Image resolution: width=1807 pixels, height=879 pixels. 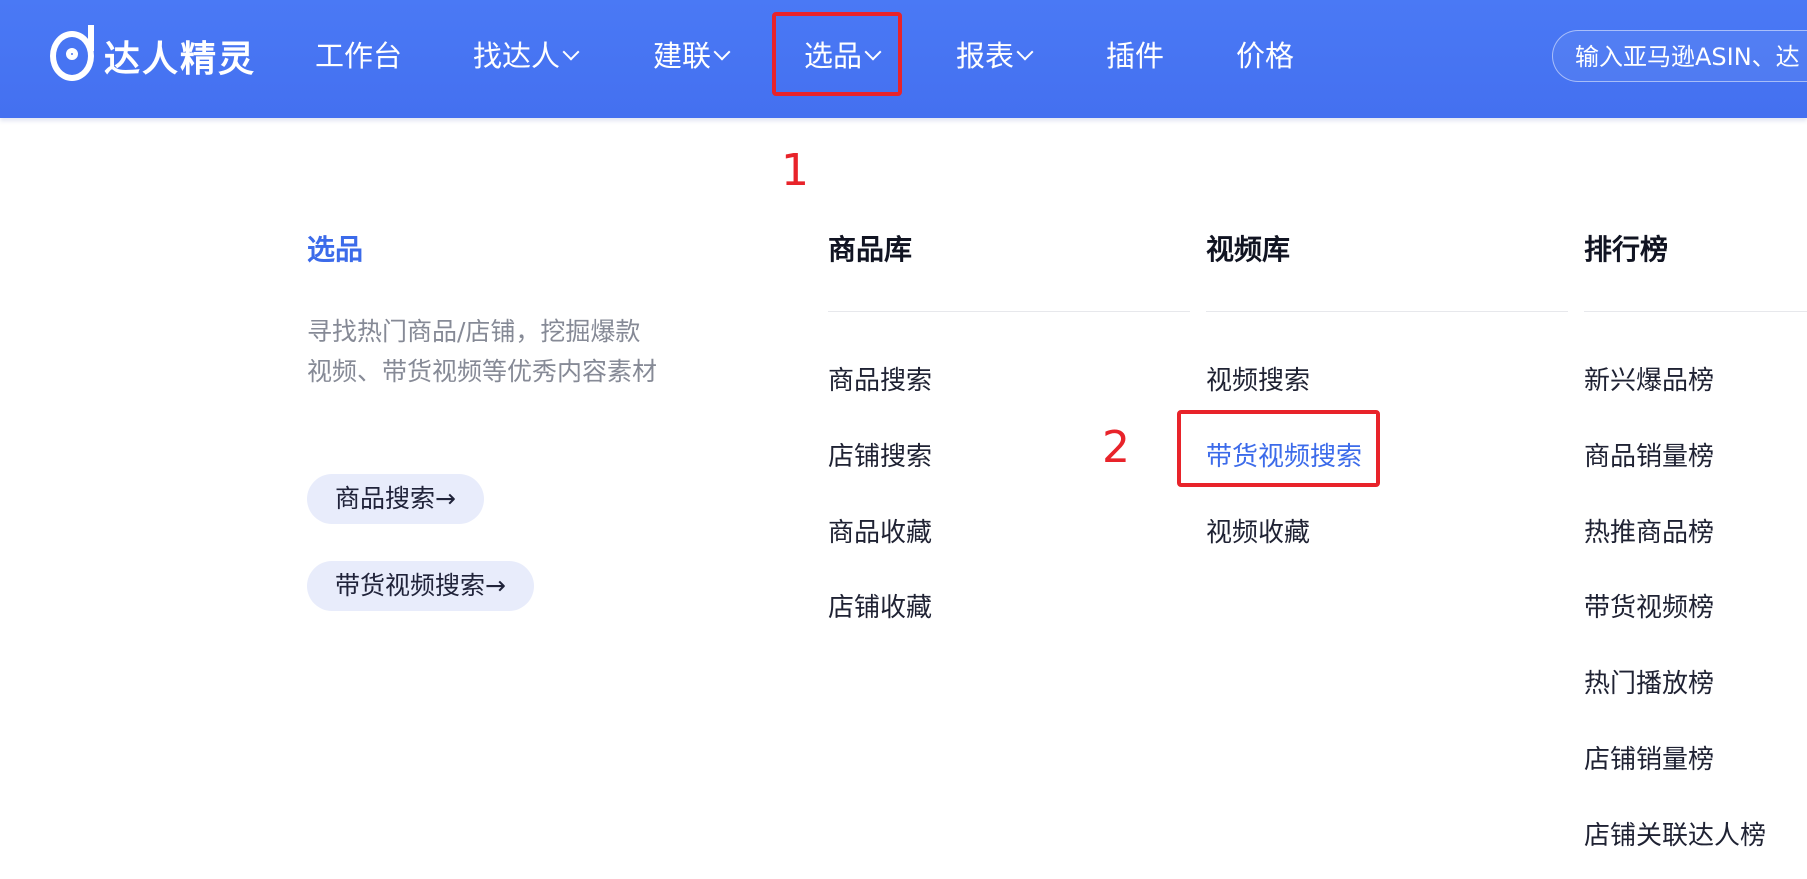 What do you see at coordinates (1649, 605) in the screenshot?
I see `menu-item-sales-video-rank: 带货视频榜` at bounding box center [1649, 605].